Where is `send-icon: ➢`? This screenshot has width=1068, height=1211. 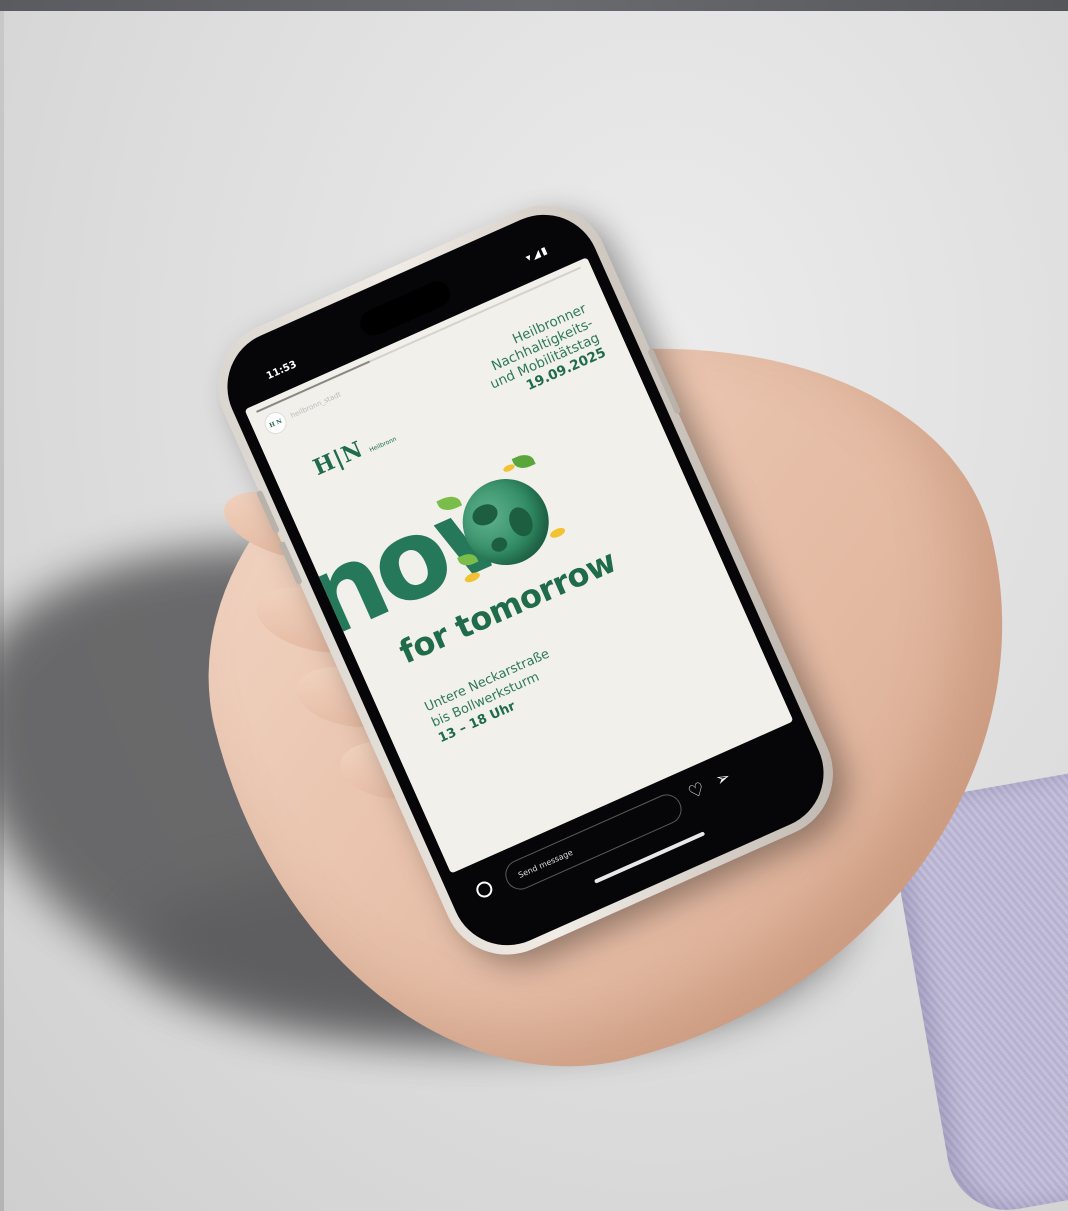 send-icon: ➢ is located at coordinates (723, 779).